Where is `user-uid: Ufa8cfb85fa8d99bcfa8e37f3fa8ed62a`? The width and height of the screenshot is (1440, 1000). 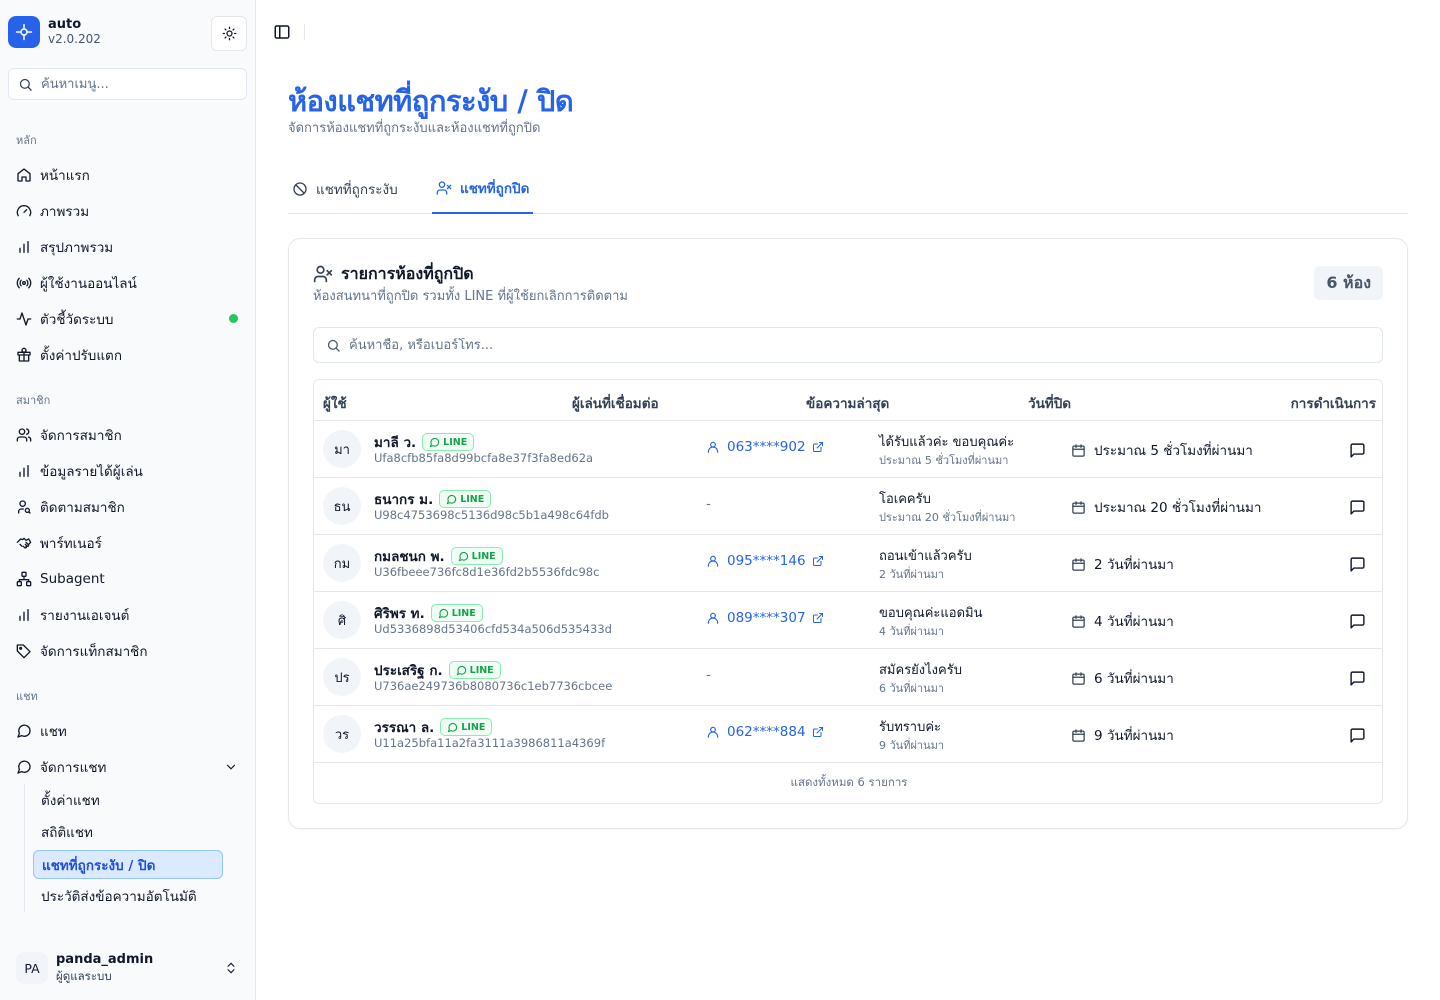 user-uid: Ufa8cfb85fa8d99bcfa8e37f3fa8ed62a is located at coordinates (484, 458).